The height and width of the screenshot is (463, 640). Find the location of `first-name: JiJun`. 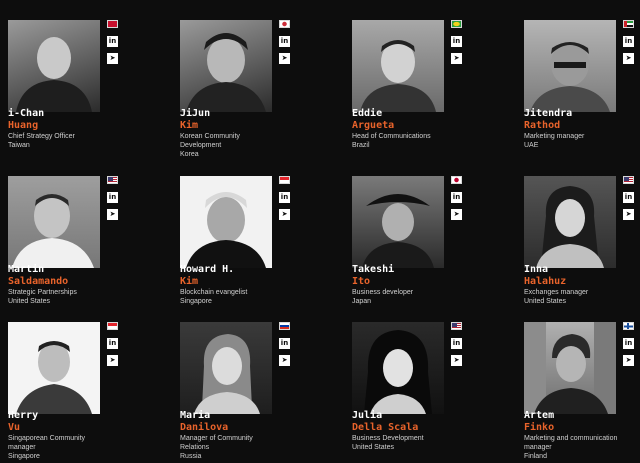

first-name: JiJun is located at coordinates (195, 113).